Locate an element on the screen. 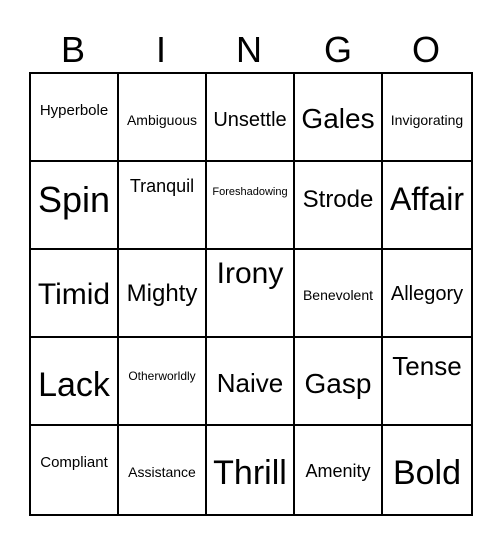 The height and width of the screenshot is (544, 501). bingo-cell: Bold is located at coordinates (427, 470).